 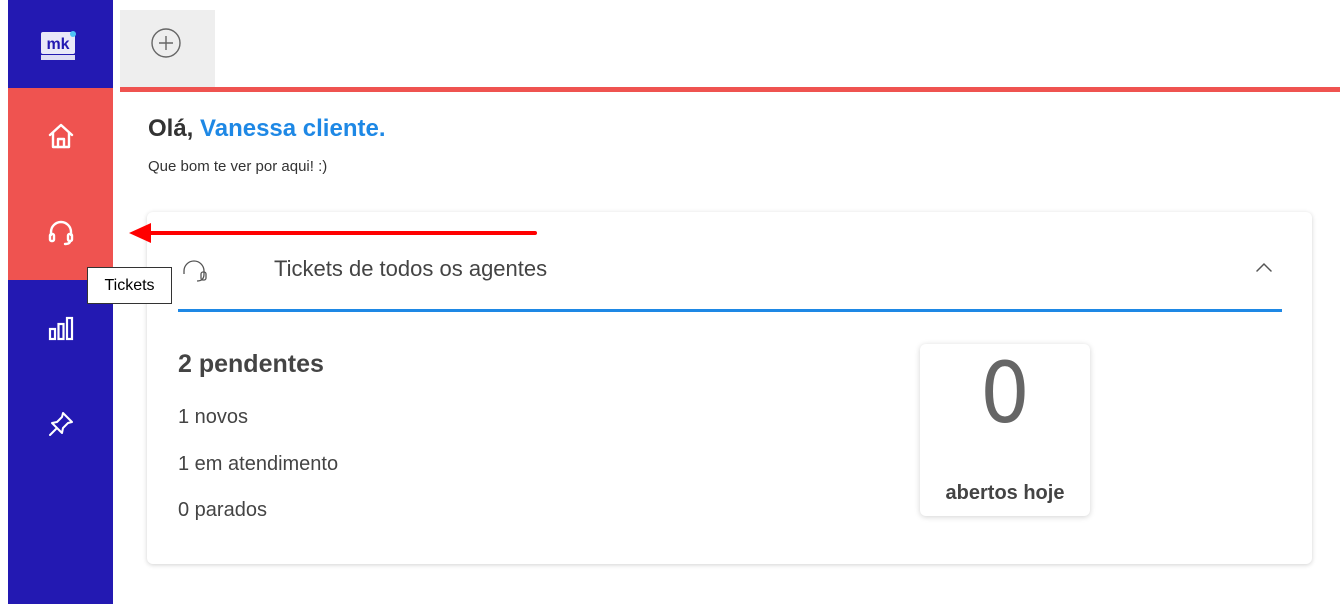 I want to click on stat-stalled: 0 parados, so click(x=222, y=510).